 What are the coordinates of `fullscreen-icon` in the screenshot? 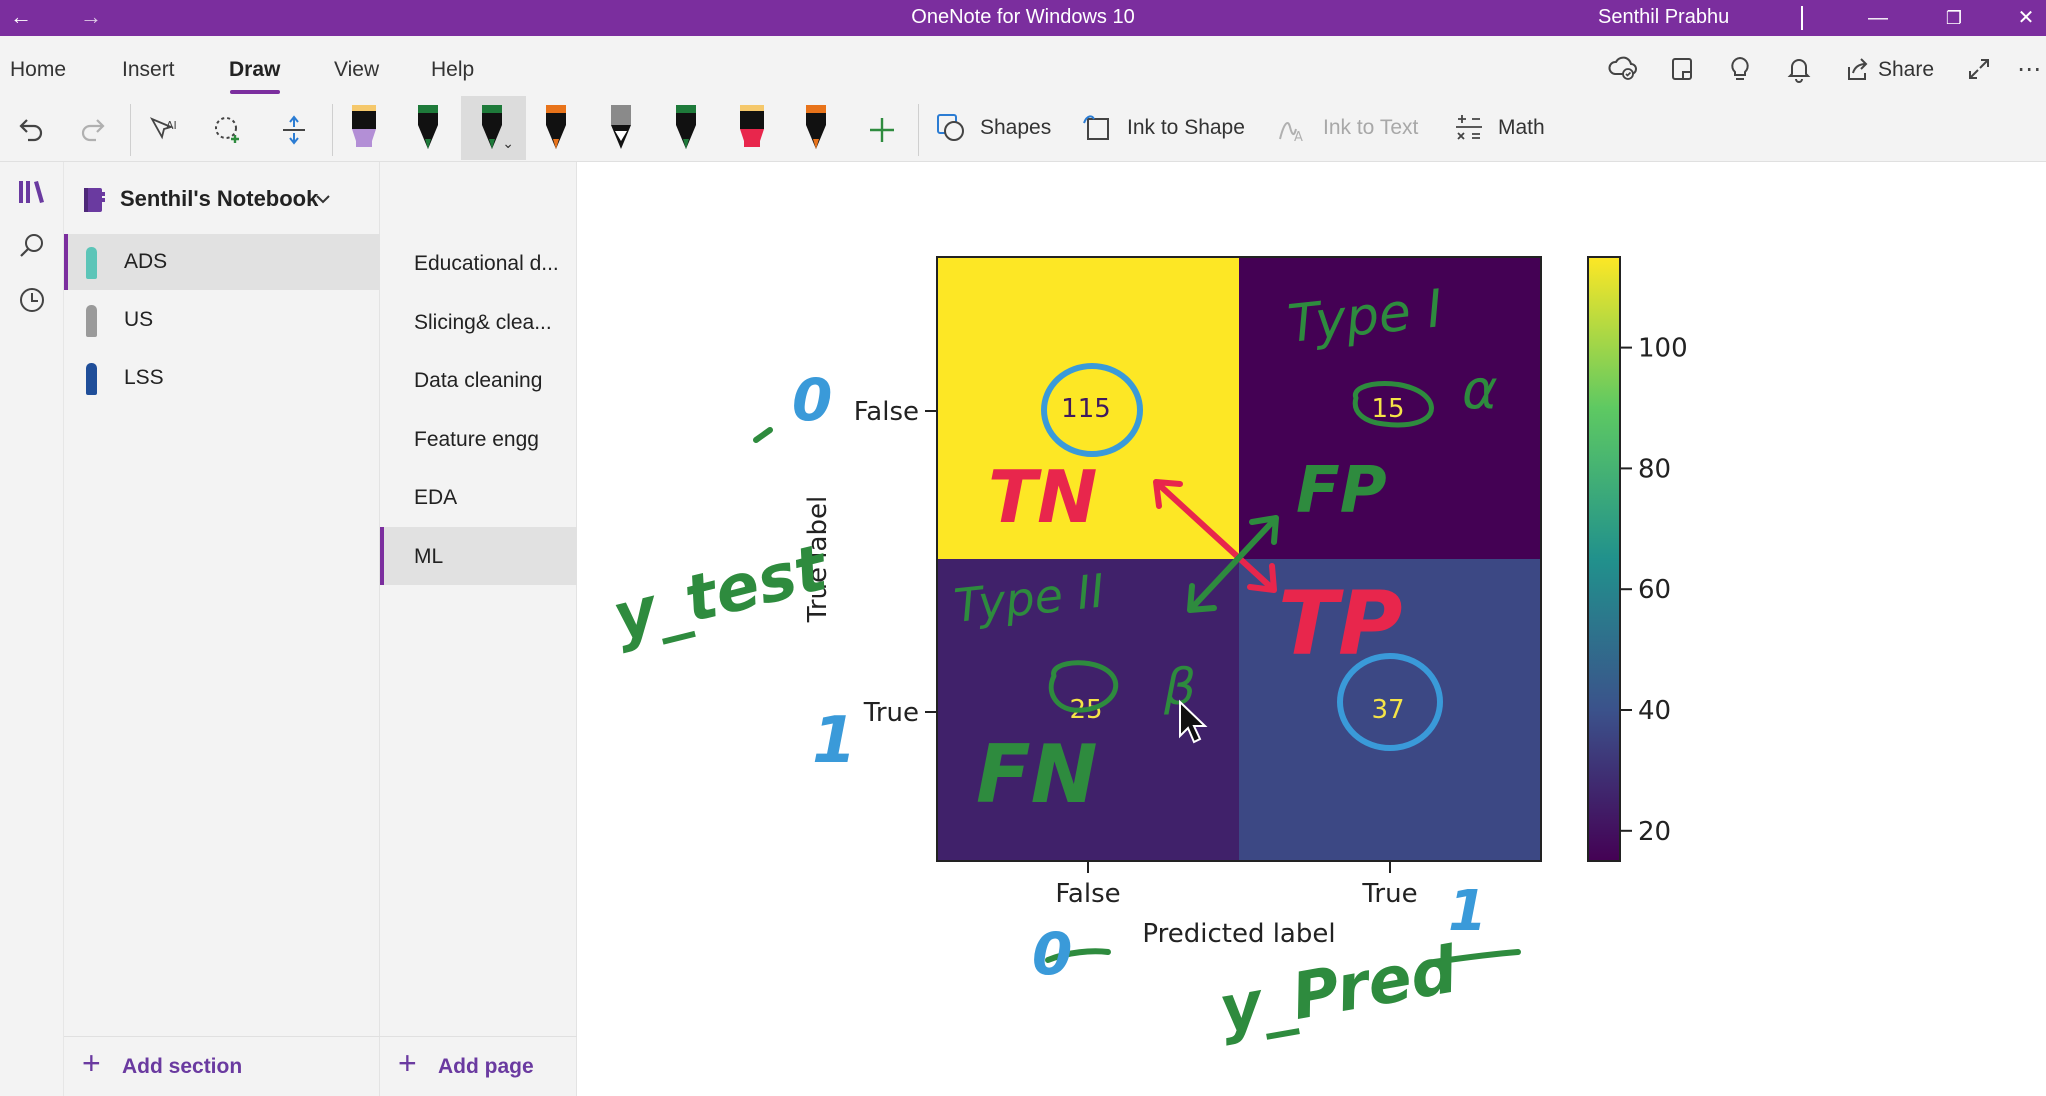 It's located at (1979, 69).